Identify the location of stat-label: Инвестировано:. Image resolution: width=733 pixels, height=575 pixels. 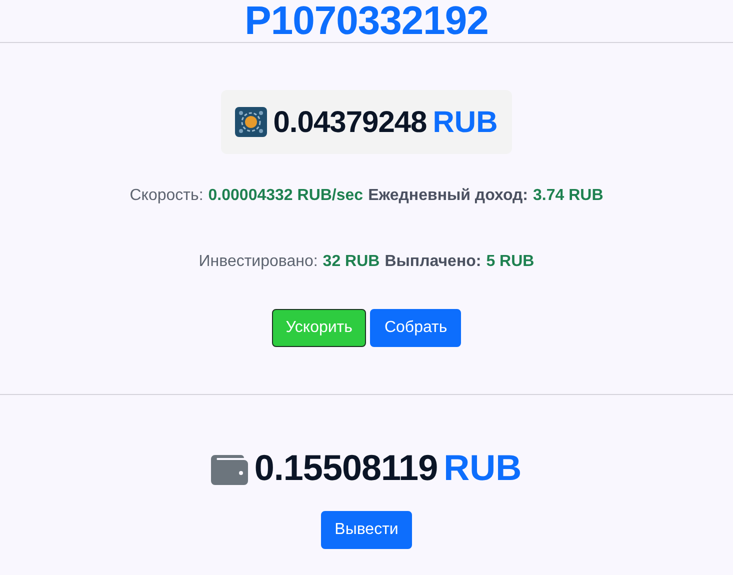
(258, 262).